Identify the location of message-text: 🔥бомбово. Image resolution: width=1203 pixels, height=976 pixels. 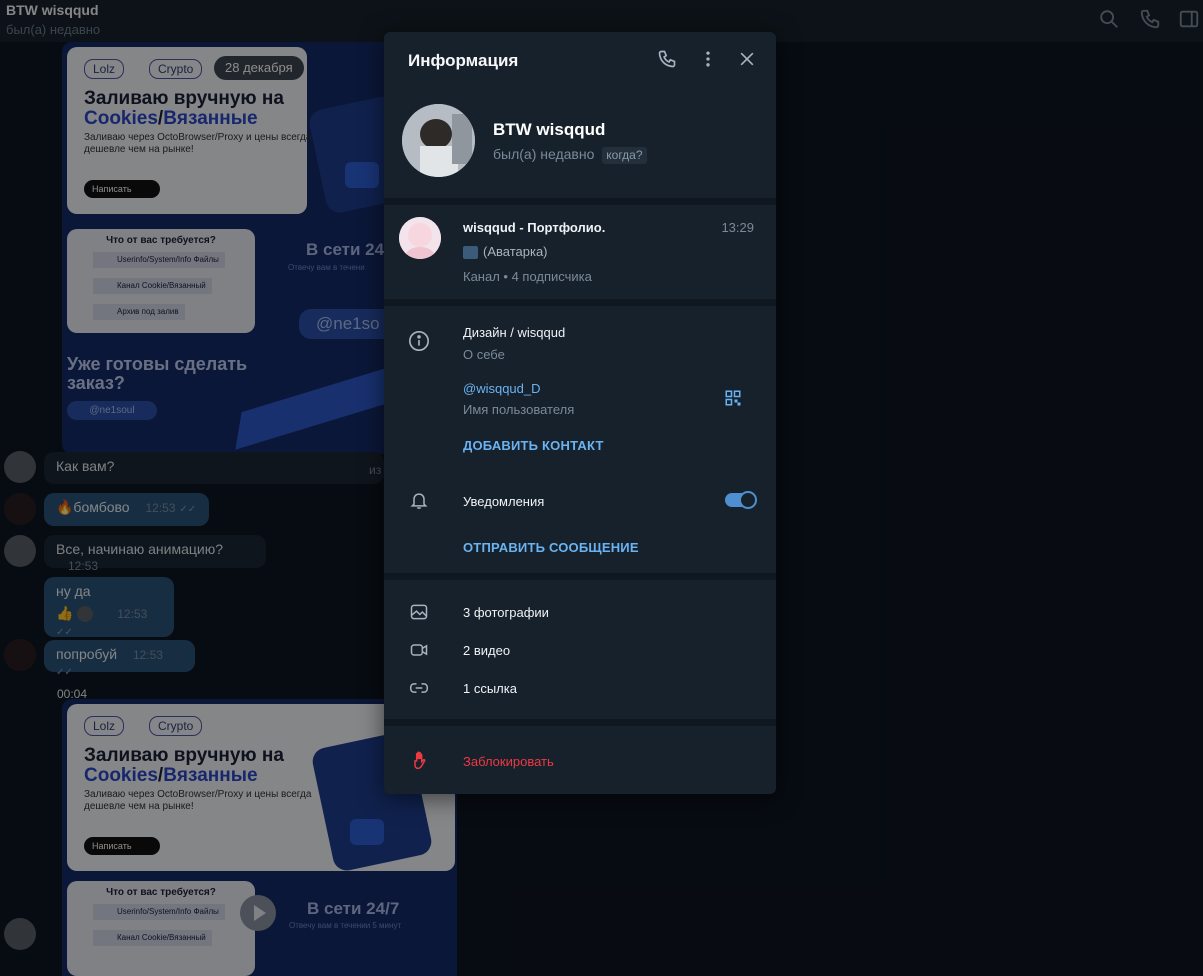
(93, 507).